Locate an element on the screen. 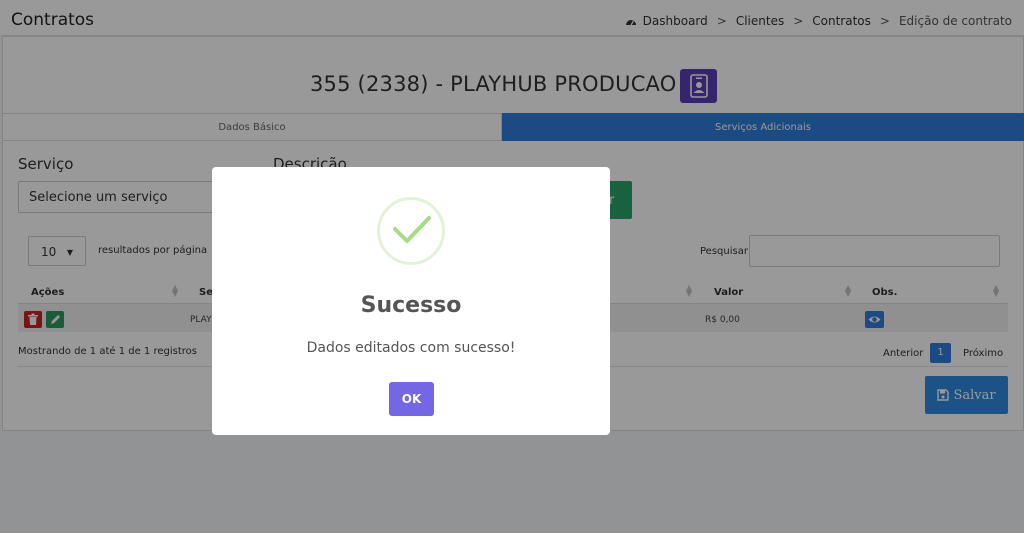 The width and height of the screenshot is (1024, 533). checkmark-icon is located at coordinates (412, 229).